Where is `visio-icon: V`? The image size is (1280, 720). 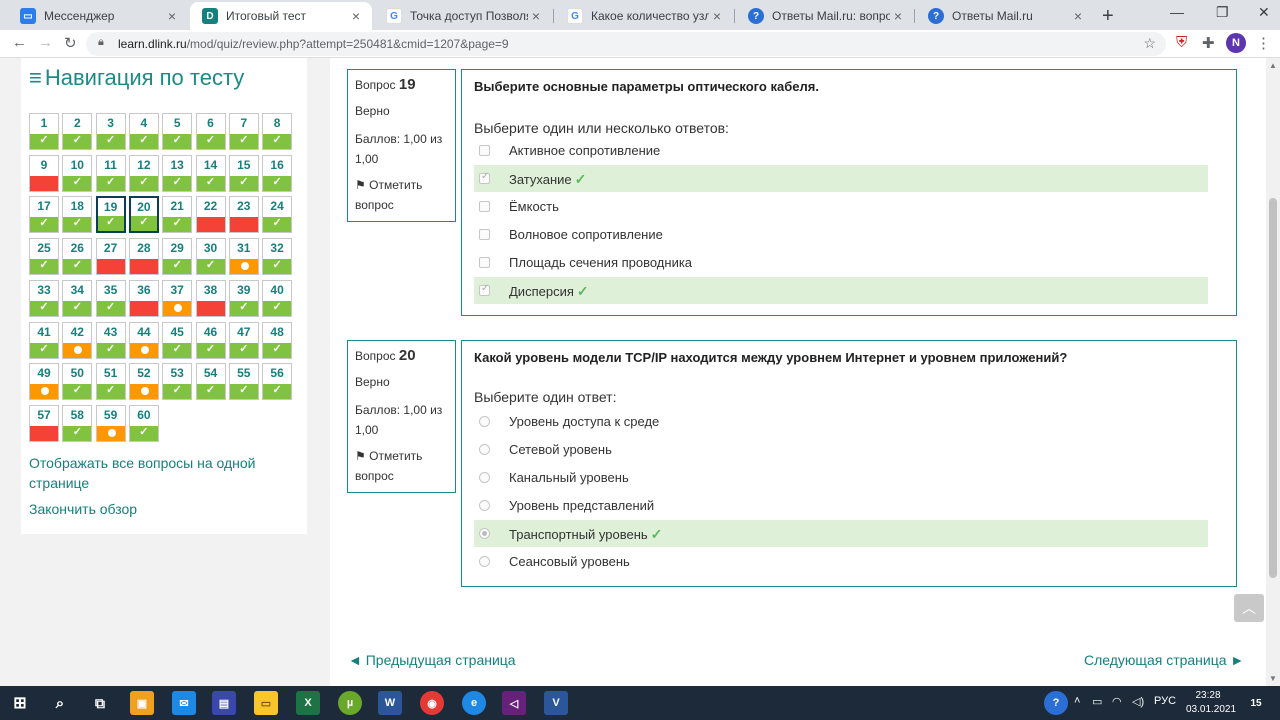
visio-icon: V is located at coordinates (556, 703).